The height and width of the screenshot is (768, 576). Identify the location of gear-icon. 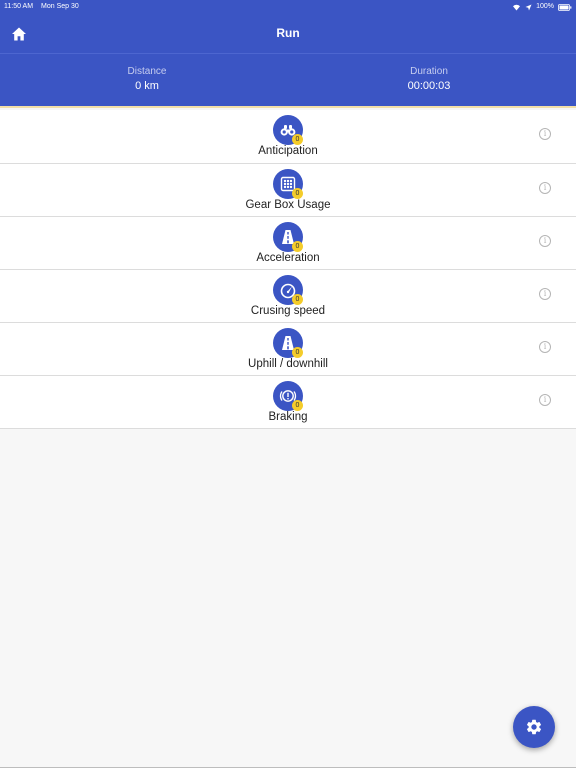
(534, 727).